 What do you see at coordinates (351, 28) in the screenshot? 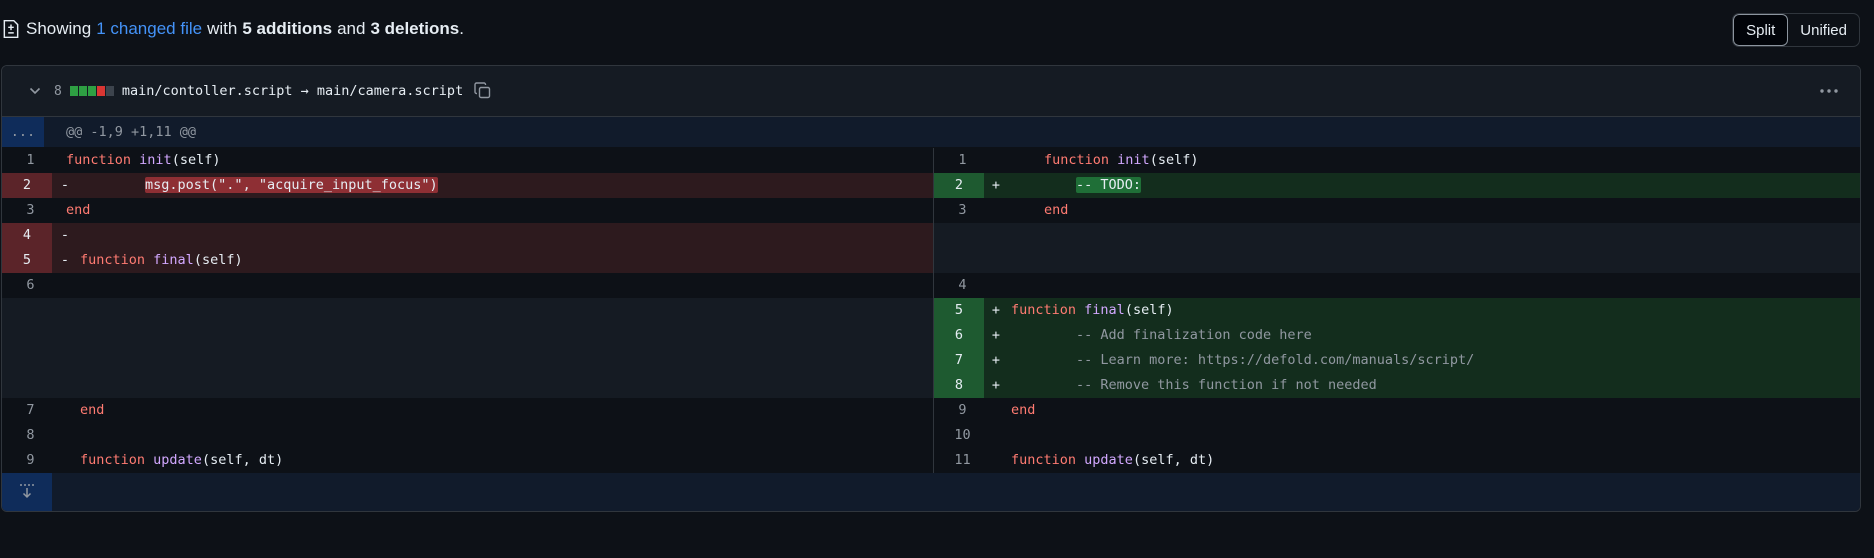
I see `summary-and: and` at bounding box center [351, 28].